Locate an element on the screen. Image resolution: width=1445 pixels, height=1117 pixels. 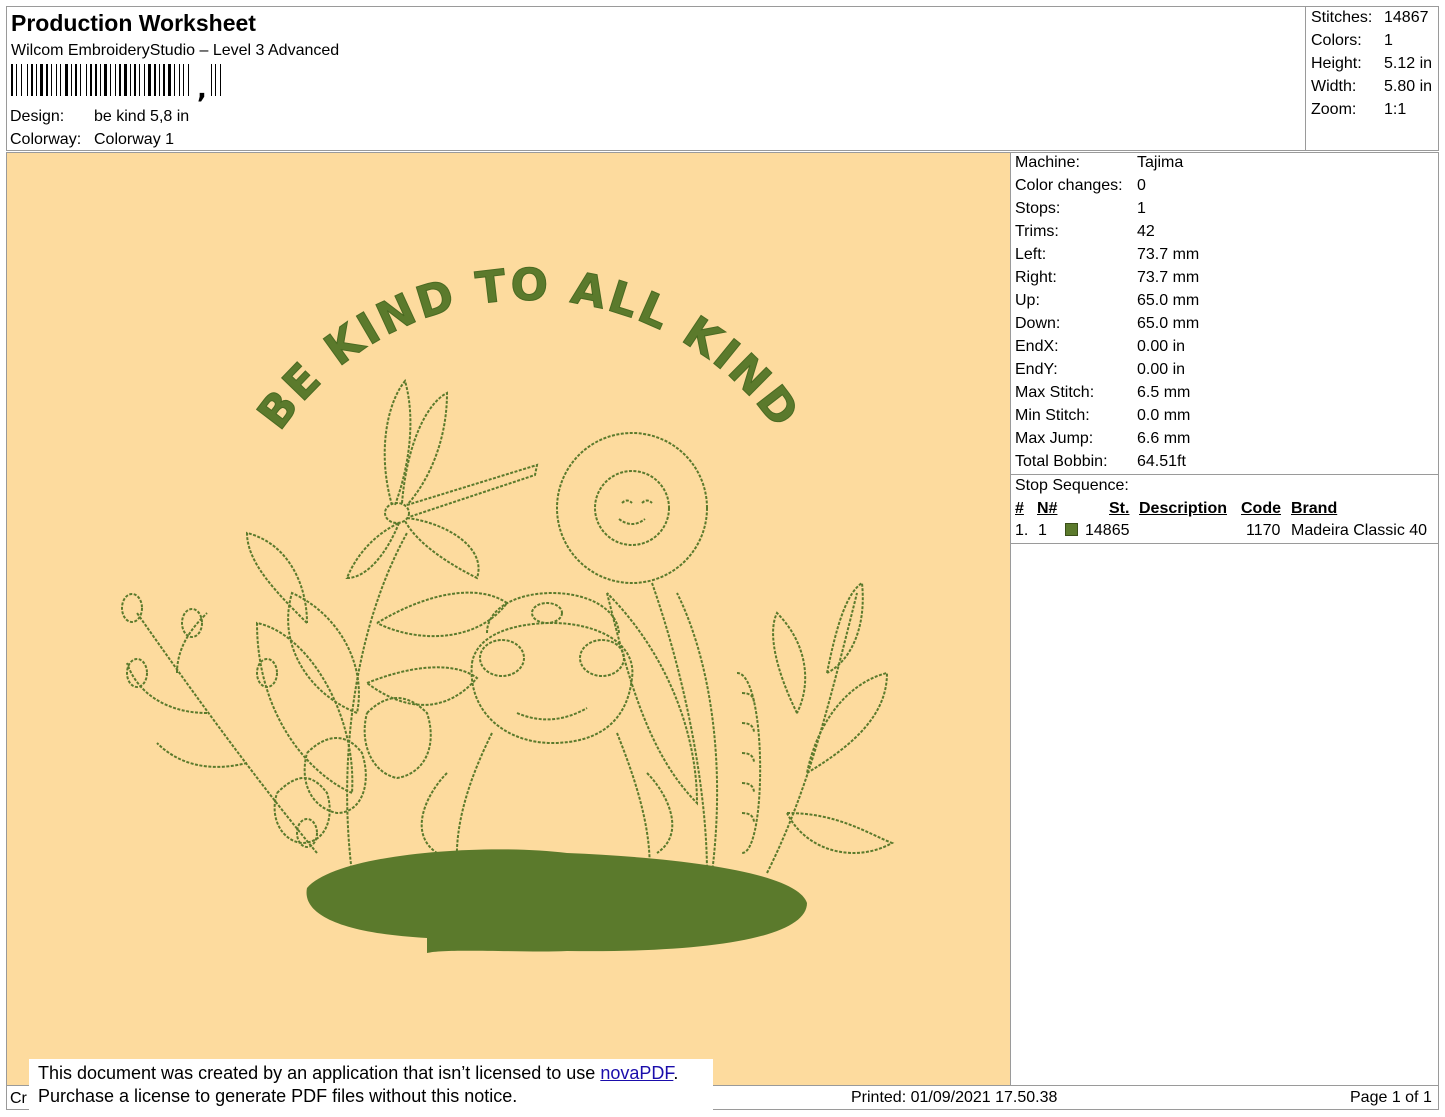
info-row: Color changes: 0 is located at coordinates (1080, 186).